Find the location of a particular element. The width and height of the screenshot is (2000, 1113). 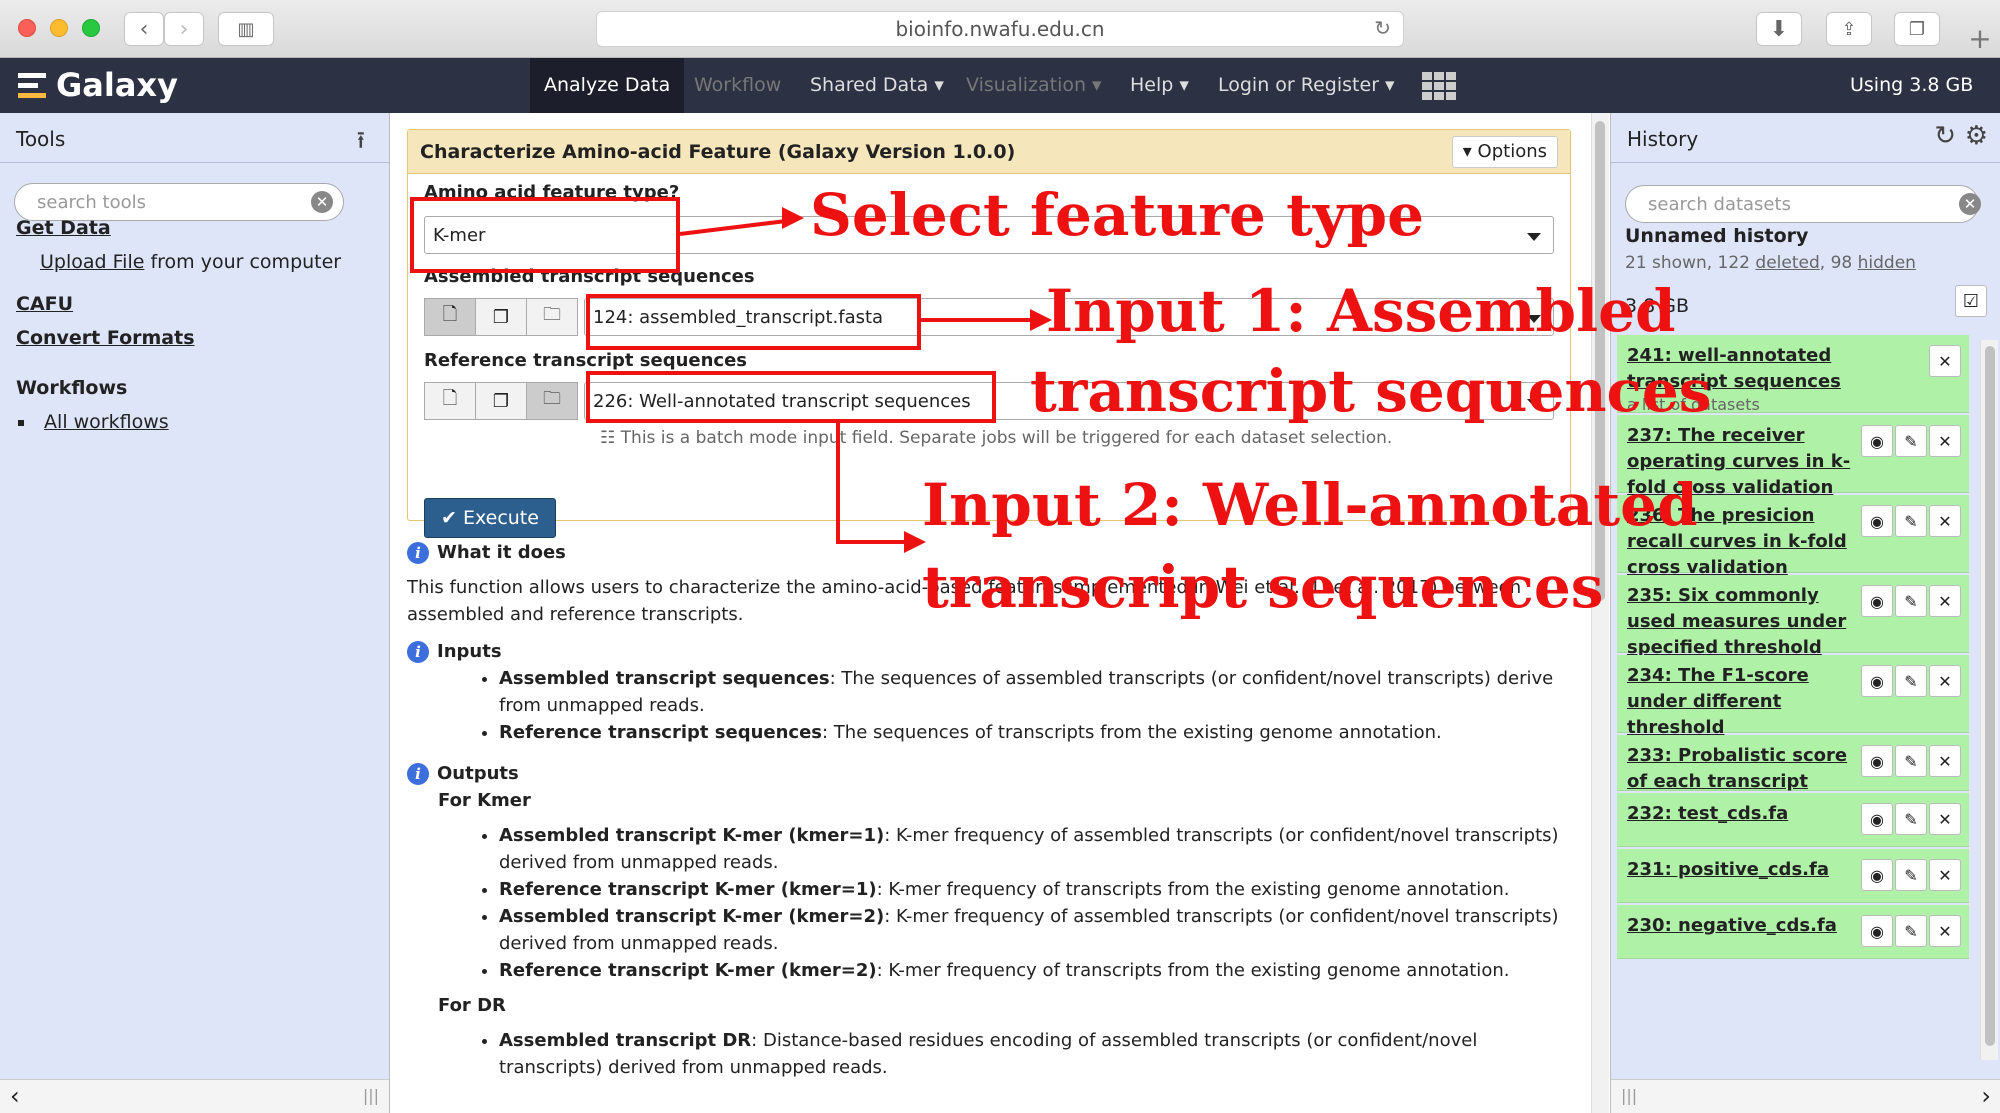

nav-analyze-data: Analyze Data is located at coordinates (607, 85).